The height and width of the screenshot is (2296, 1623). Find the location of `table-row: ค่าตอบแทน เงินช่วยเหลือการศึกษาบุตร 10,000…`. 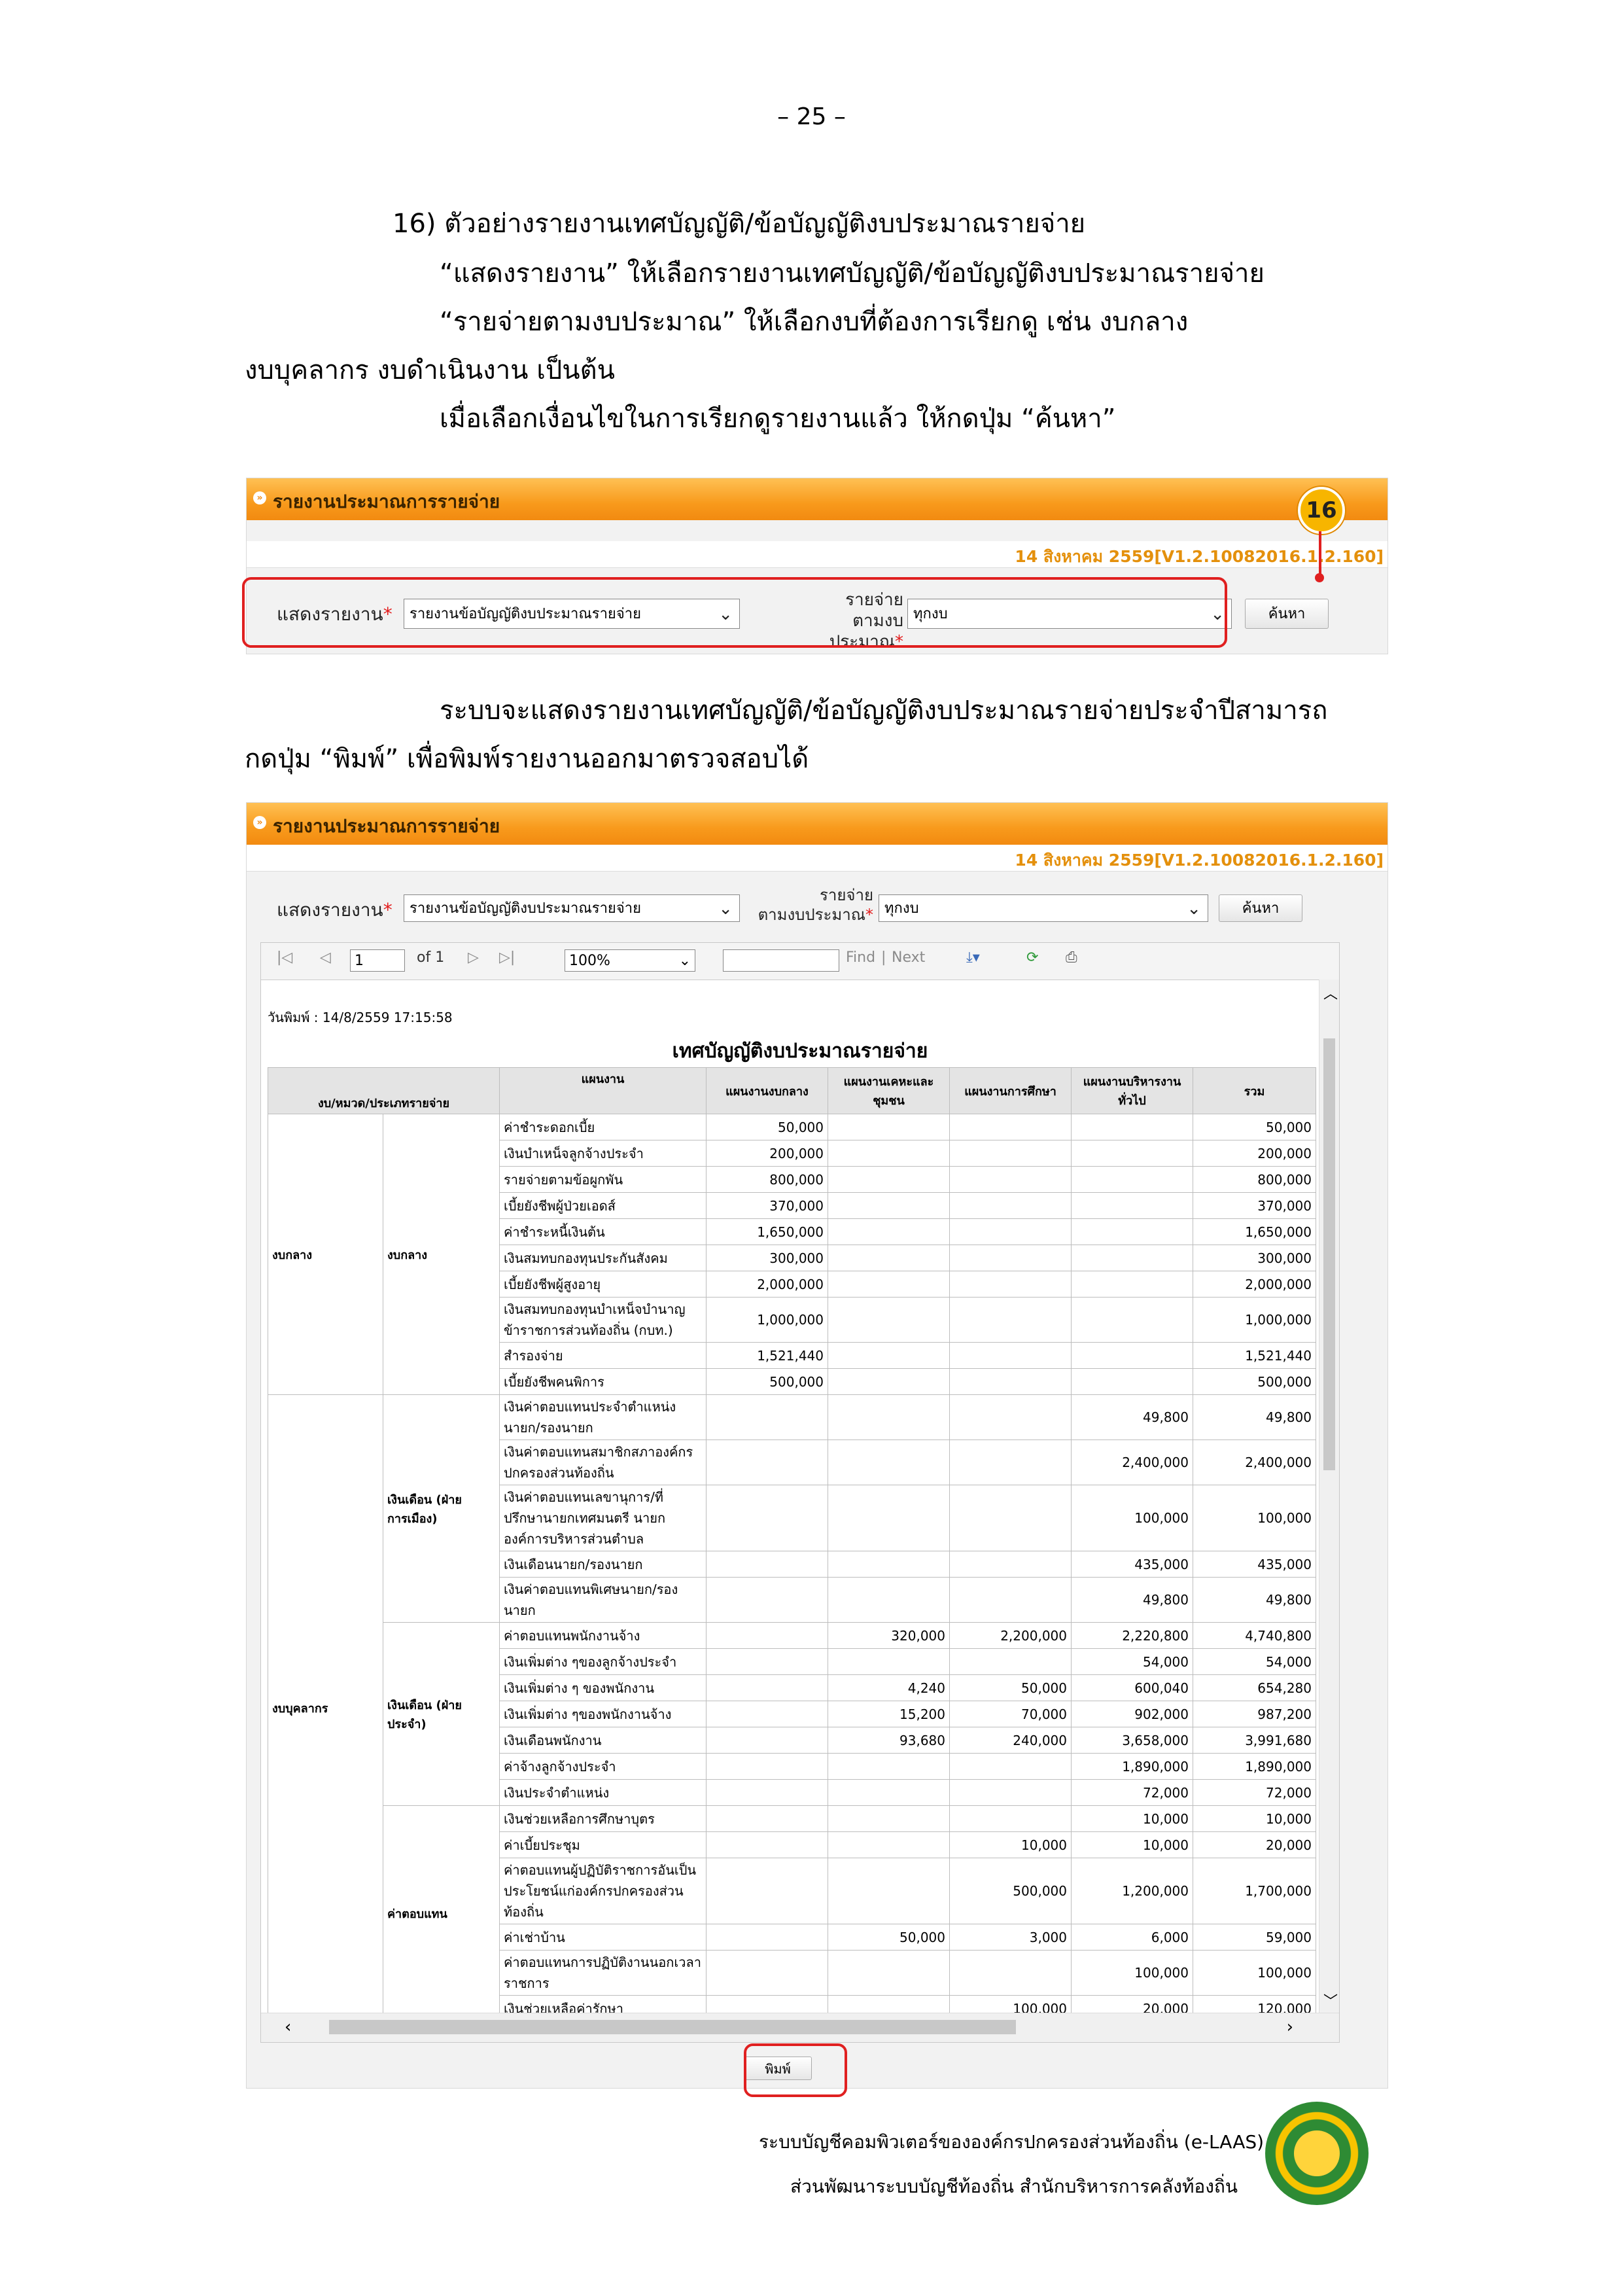

table-row: ค่าตอบแทน เงินช่วยเหลือการศึกษาบุตร 10,000… is located at coordinates (792, 1914).